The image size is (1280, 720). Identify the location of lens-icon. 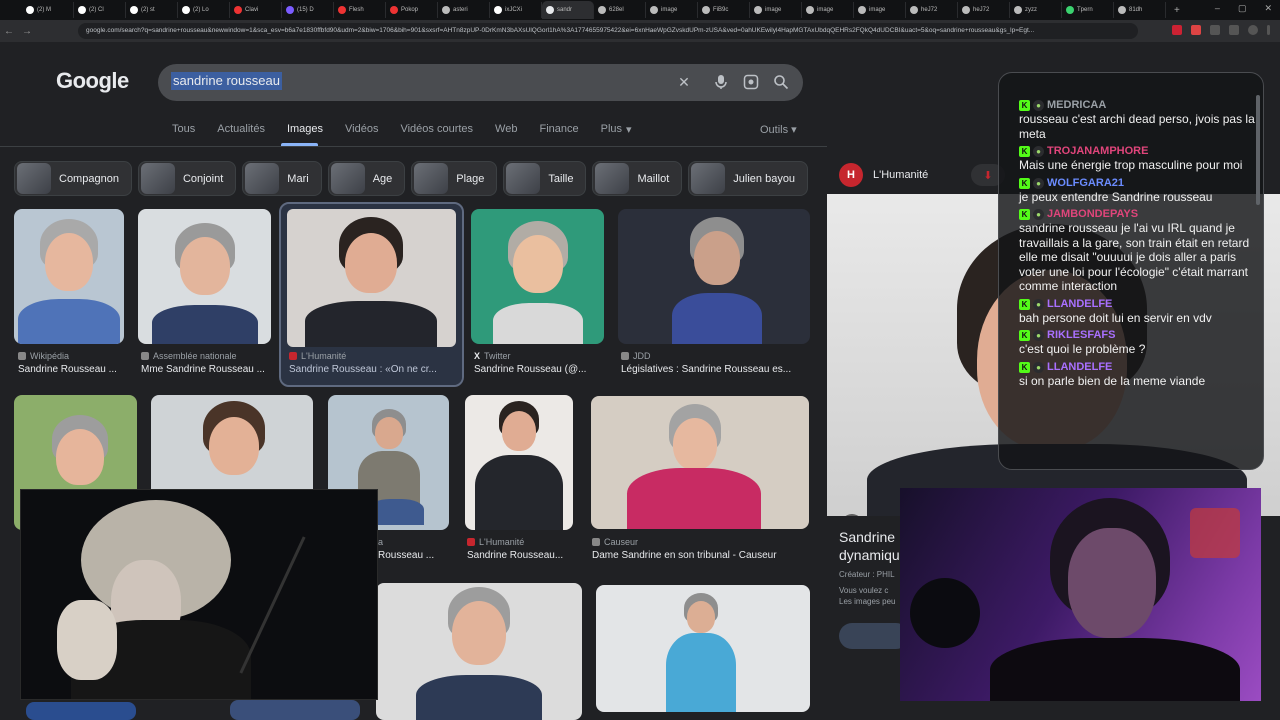
(751, 82).